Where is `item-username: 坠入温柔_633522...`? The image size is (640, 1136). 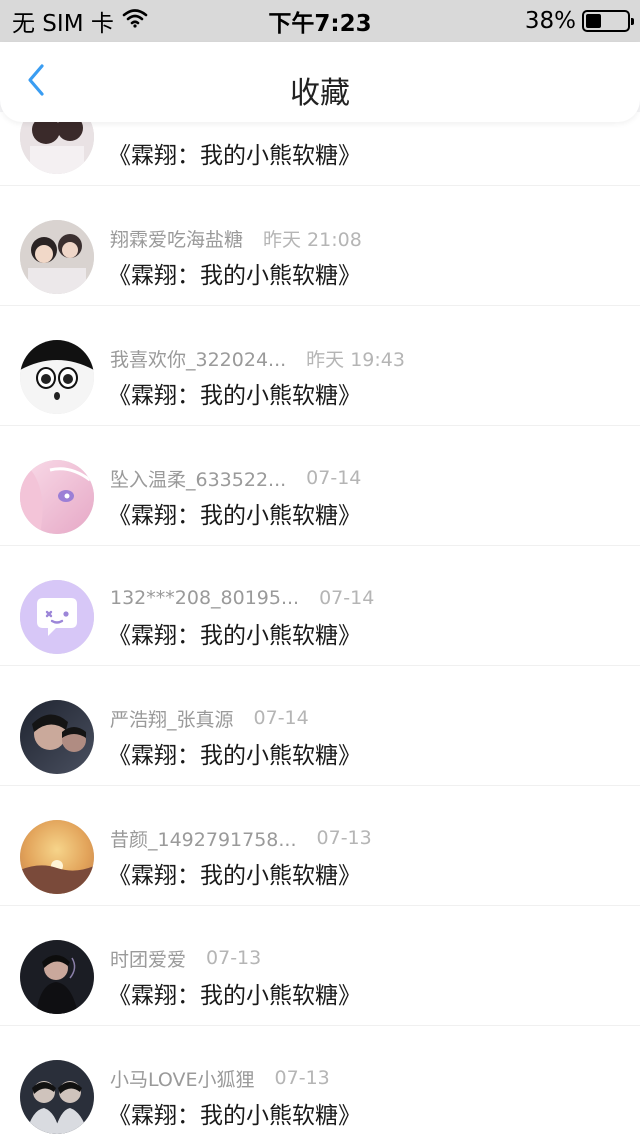 item-username: 坠入温柔_633522... is located at coordinates (198, 478).